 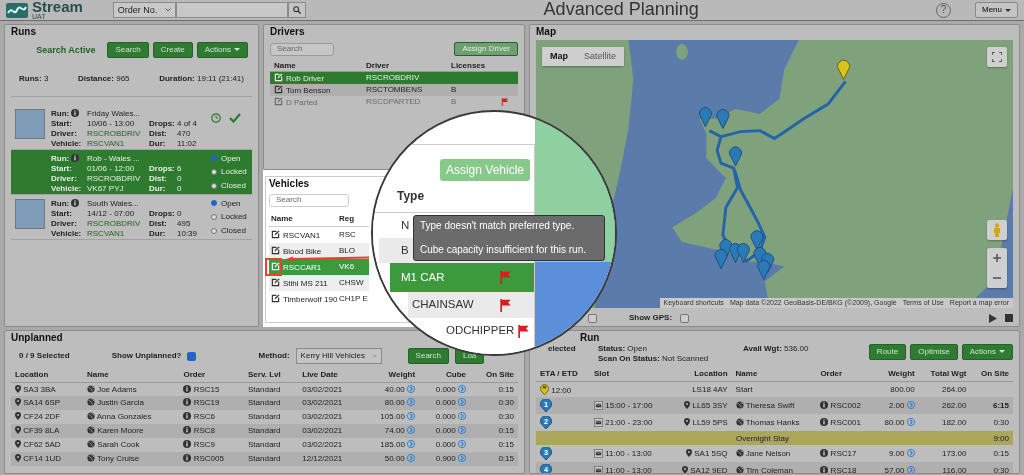 I want to click on field-label: Drops:, so click(x=162, y=123).